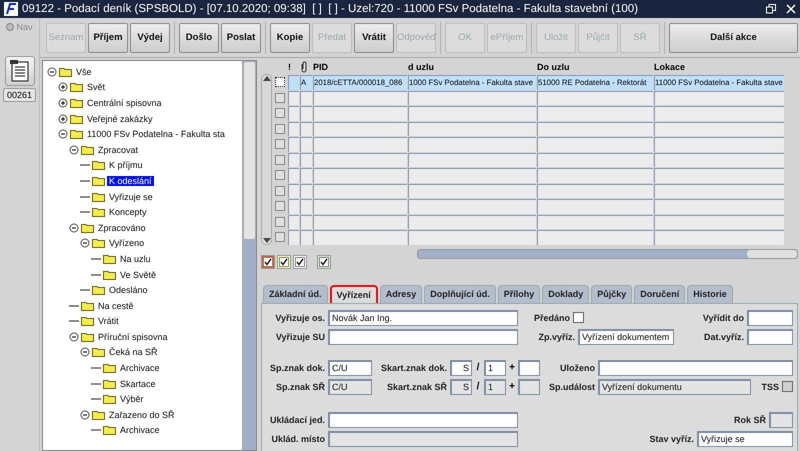 The image size is (800, 451). What do you see at coordinates (126, 165) in the screenshot?
I see `tree-item: K příjmu` at bounding box center [126, 165].